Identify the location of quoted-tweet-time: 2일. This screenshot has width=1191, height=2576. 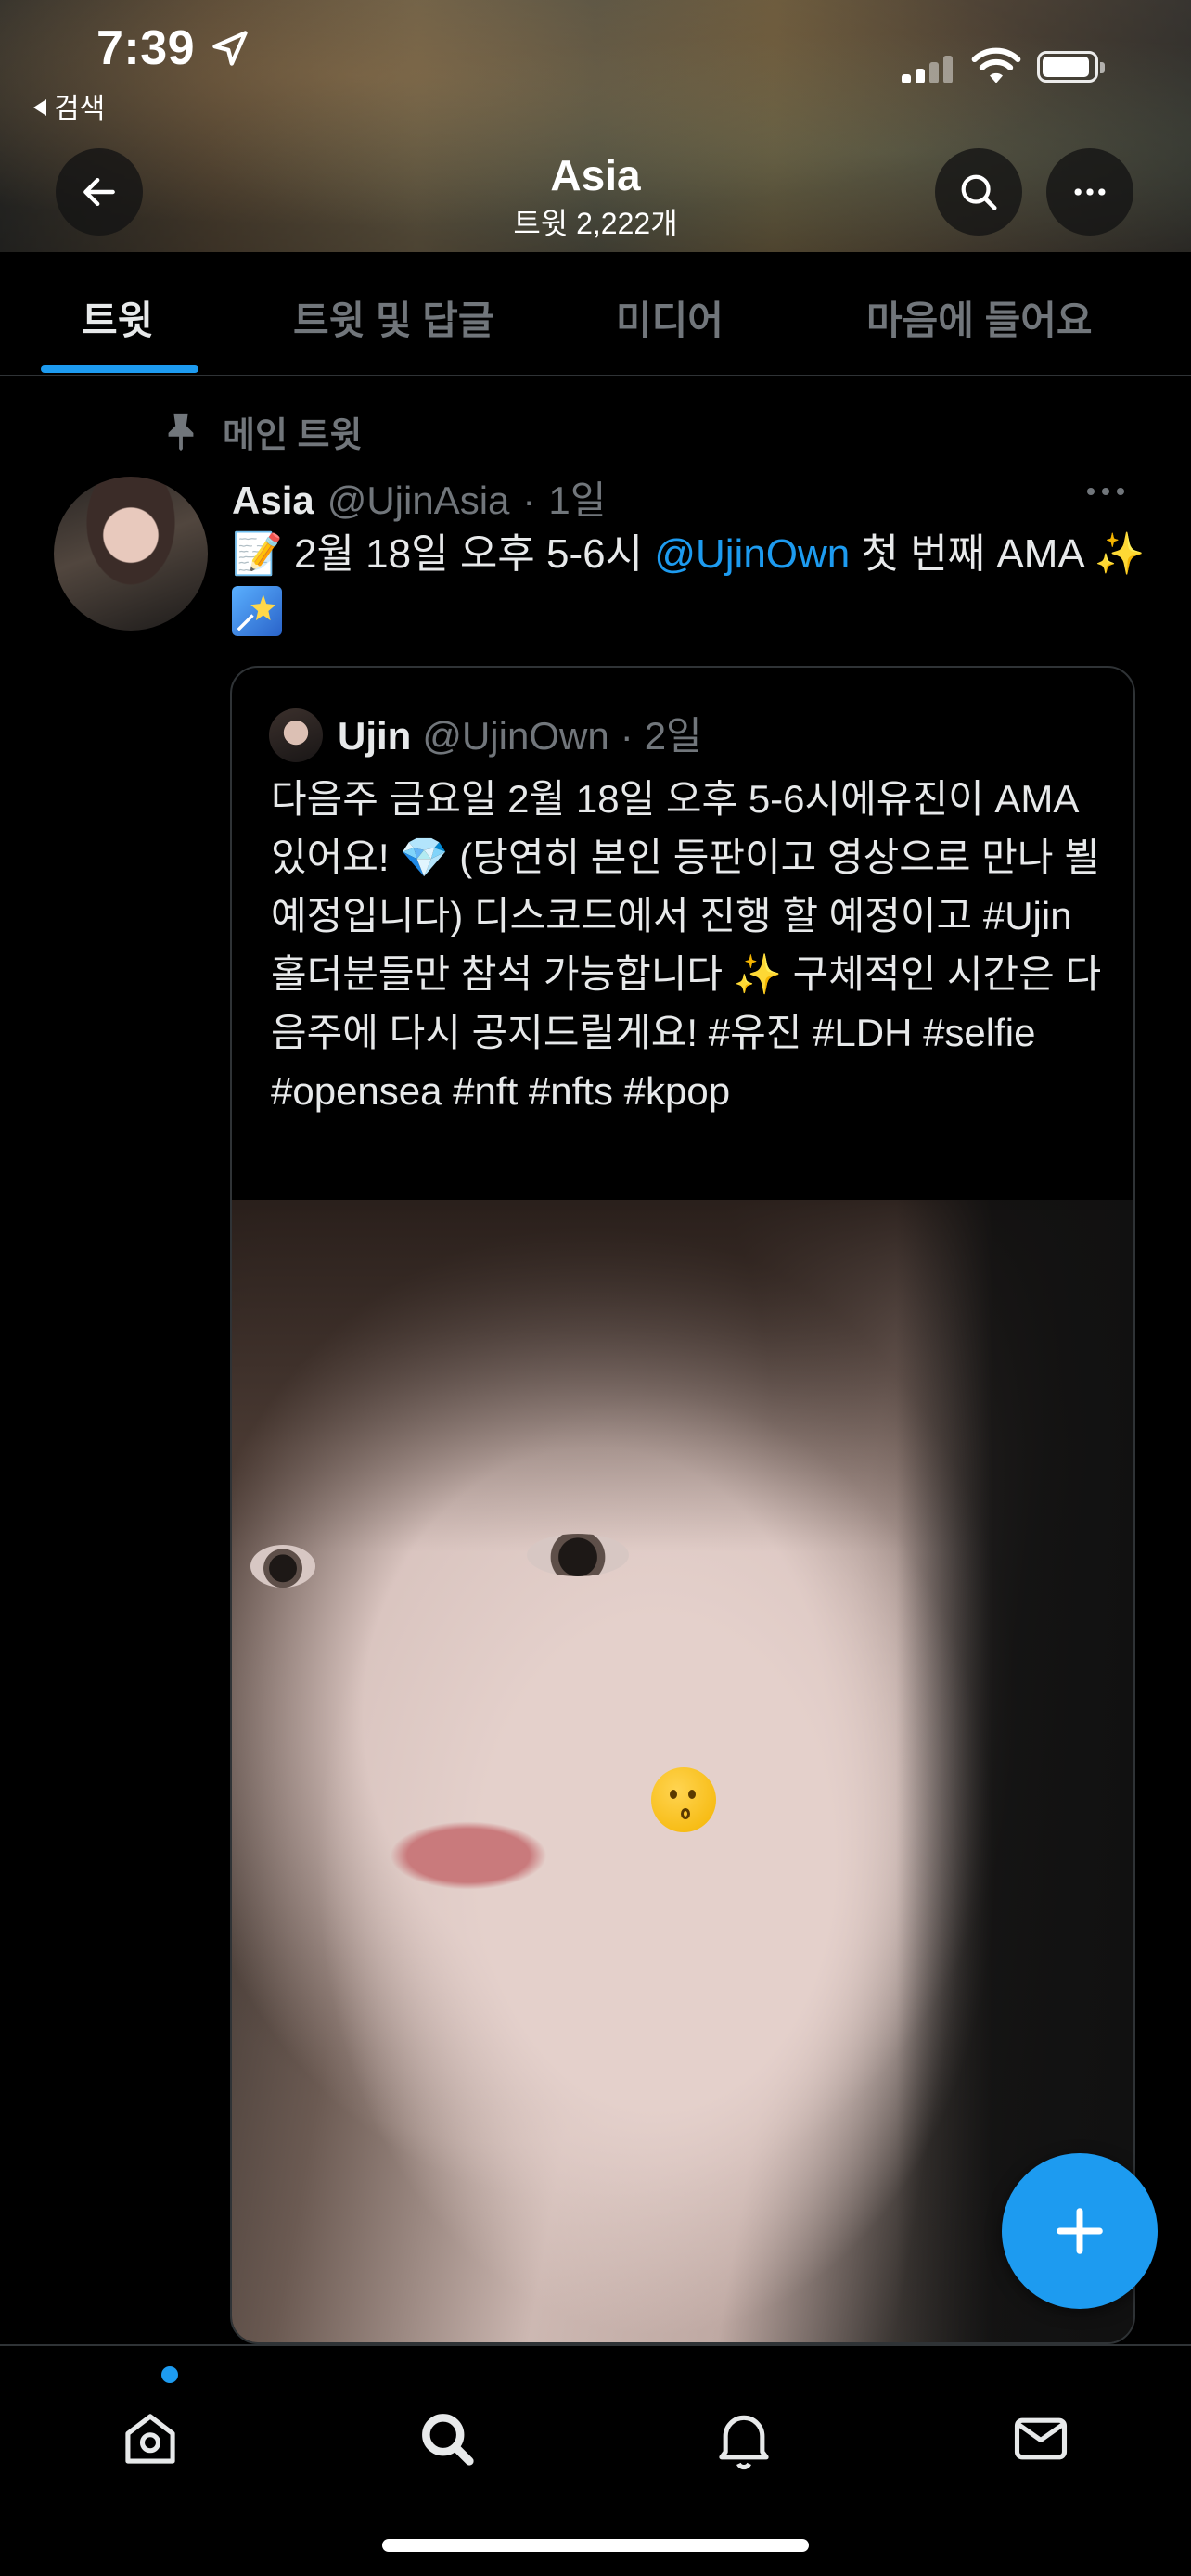
(673, 736).